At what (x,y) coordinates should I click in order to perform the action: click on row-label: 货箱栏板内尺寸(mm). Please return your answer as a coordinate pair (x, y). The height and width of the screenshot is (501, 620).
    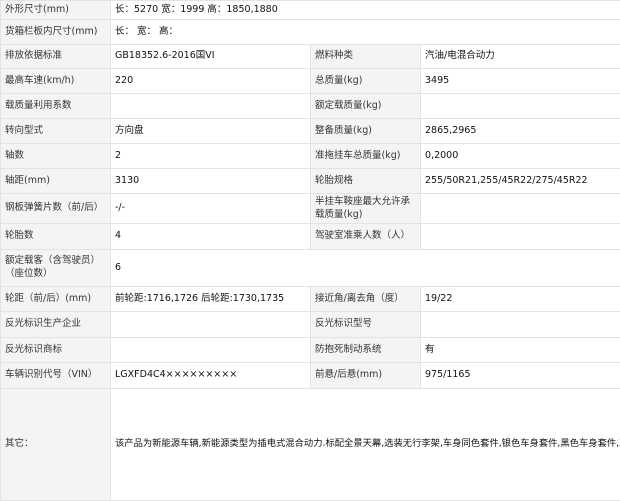
    Looking at the image, I should click on (56, 32).